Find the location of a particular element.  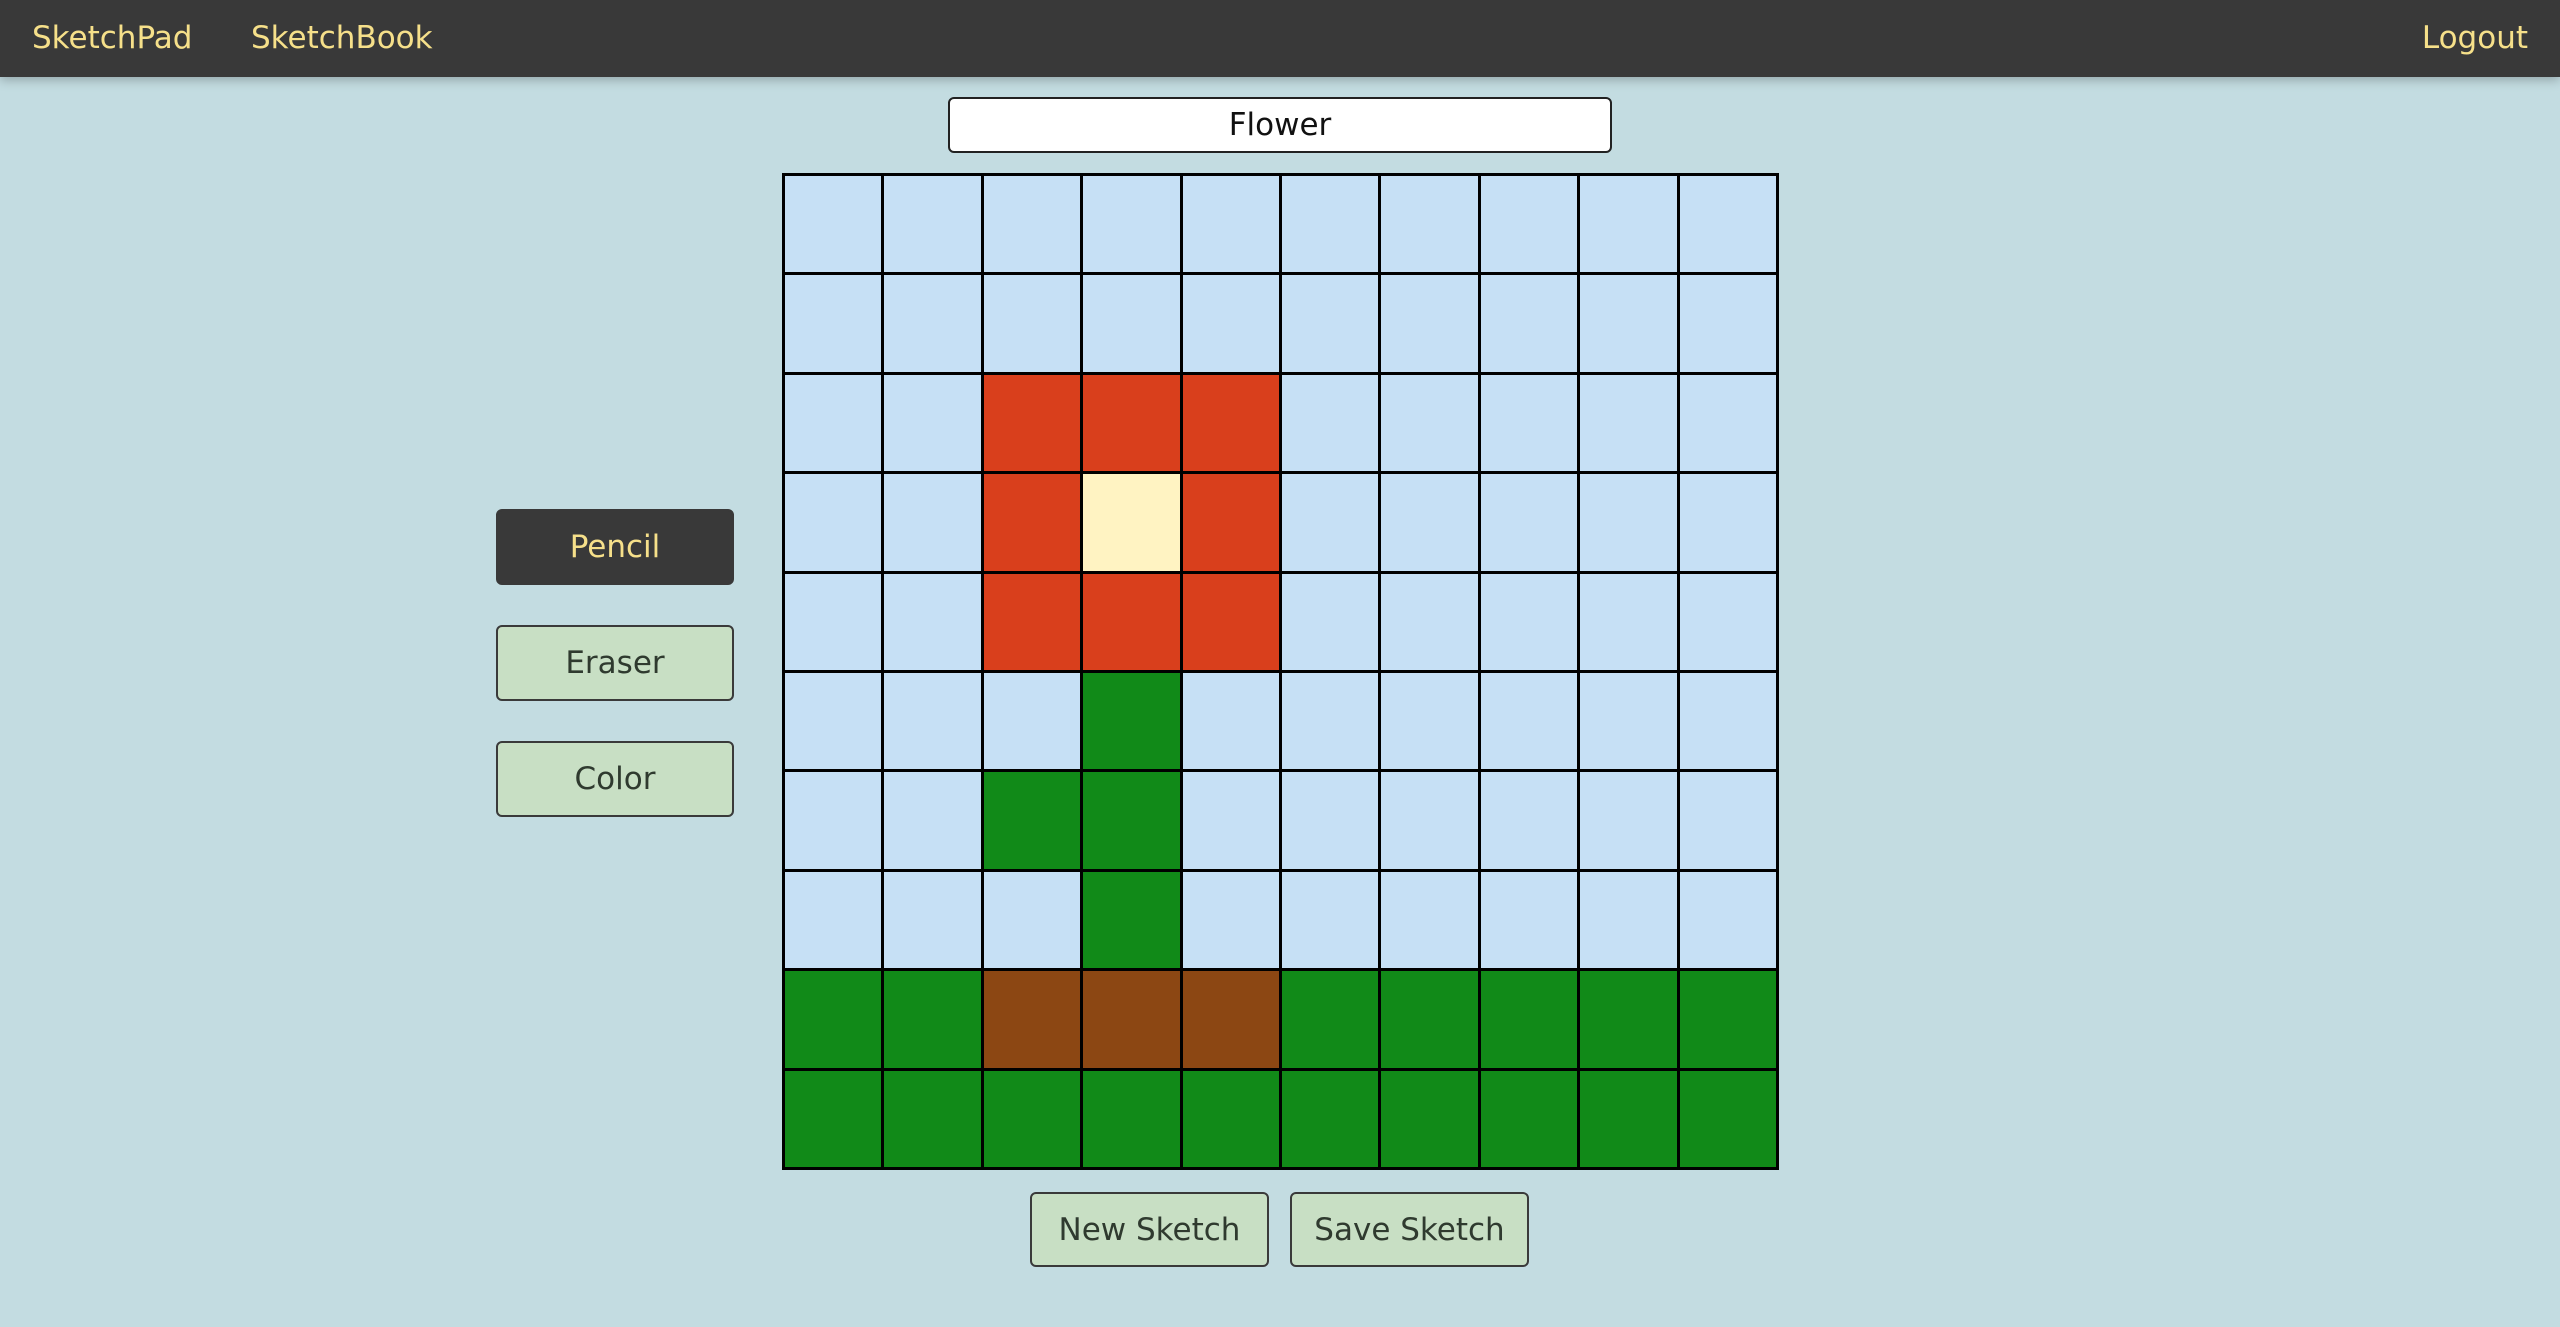

eraser-tool-button: Eraser is located at coordinates (615, 663).